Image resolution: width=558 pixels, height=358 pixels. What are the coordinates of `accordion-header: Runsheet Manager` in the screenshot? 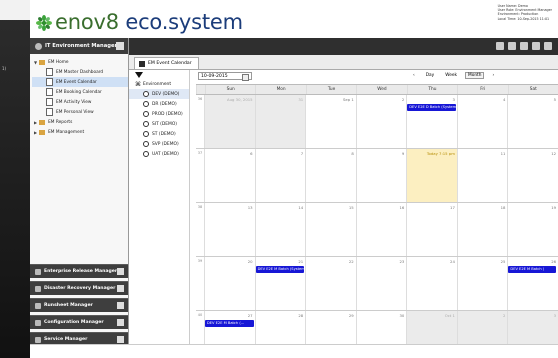 It's located at (79, 305).